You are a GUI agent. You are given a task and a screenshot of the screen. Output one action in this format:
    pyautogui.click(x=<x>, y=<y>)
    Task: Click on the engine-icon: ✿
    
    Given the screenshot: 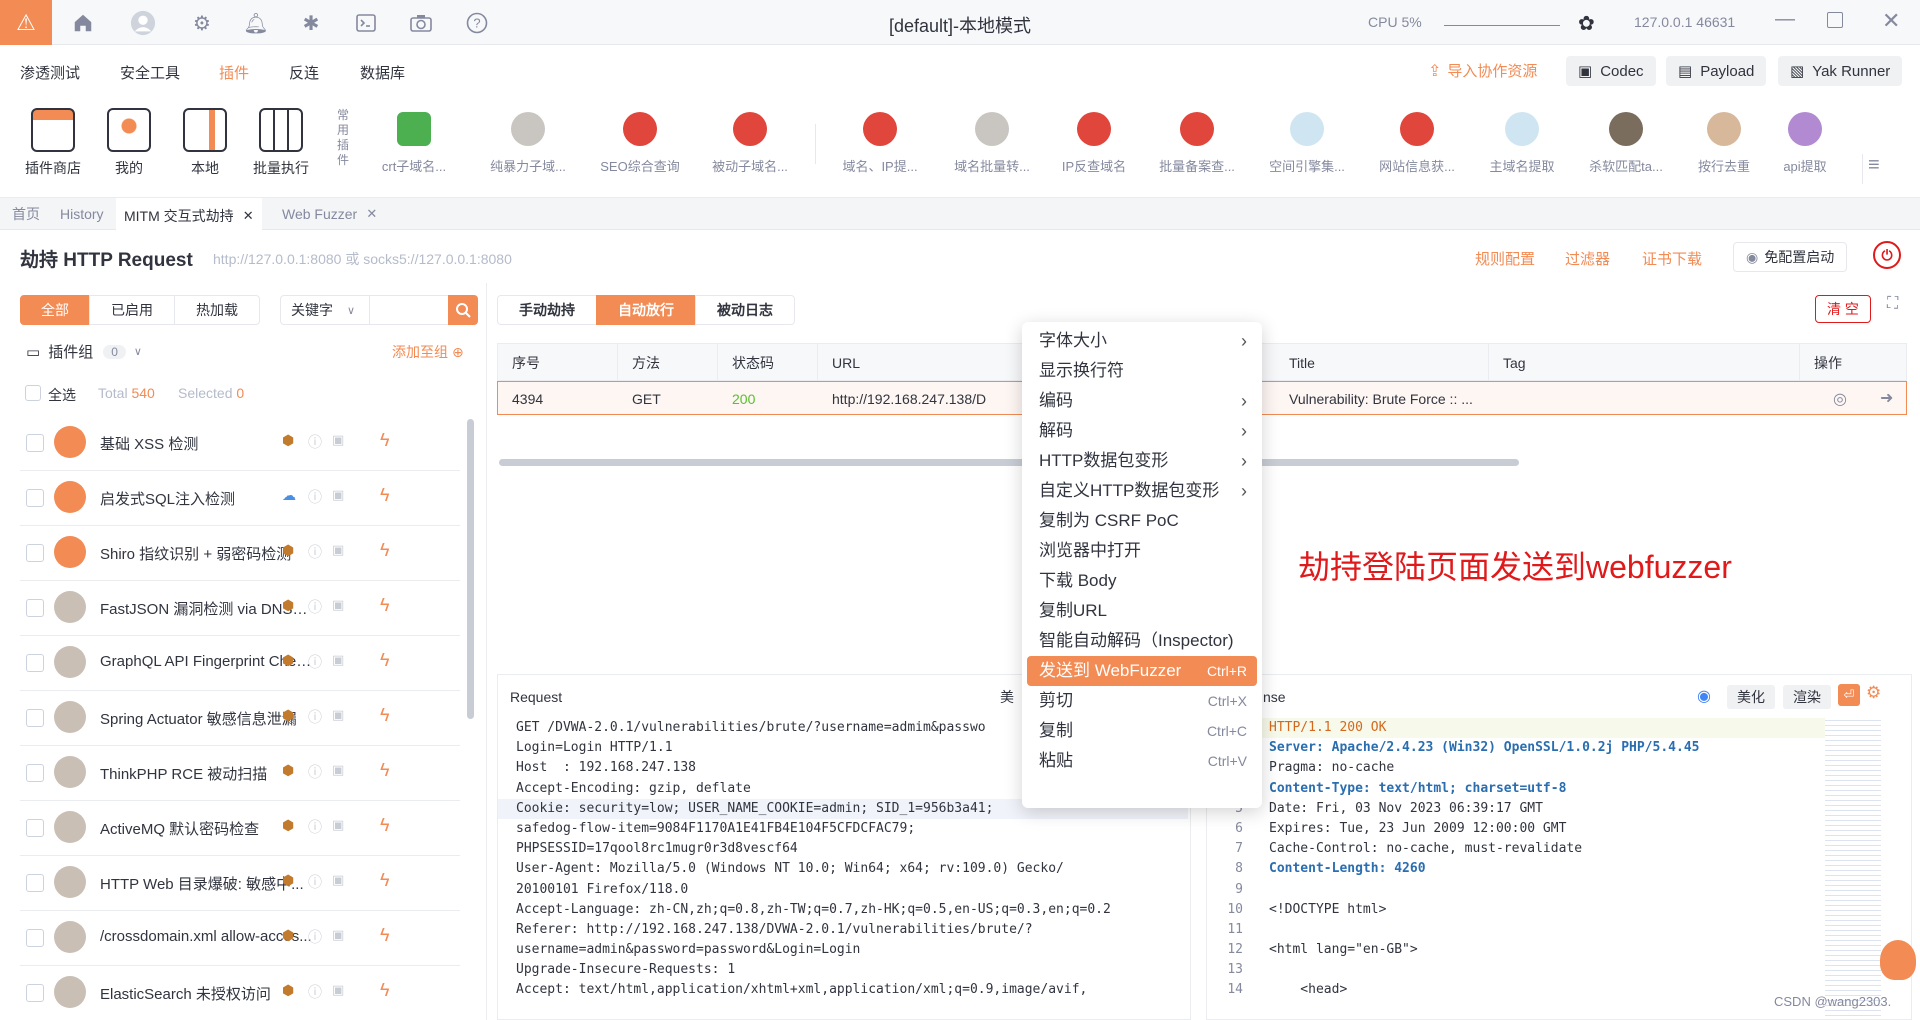 What is the action you would take?
    pyautogui.click(x=1586, y=23)
    